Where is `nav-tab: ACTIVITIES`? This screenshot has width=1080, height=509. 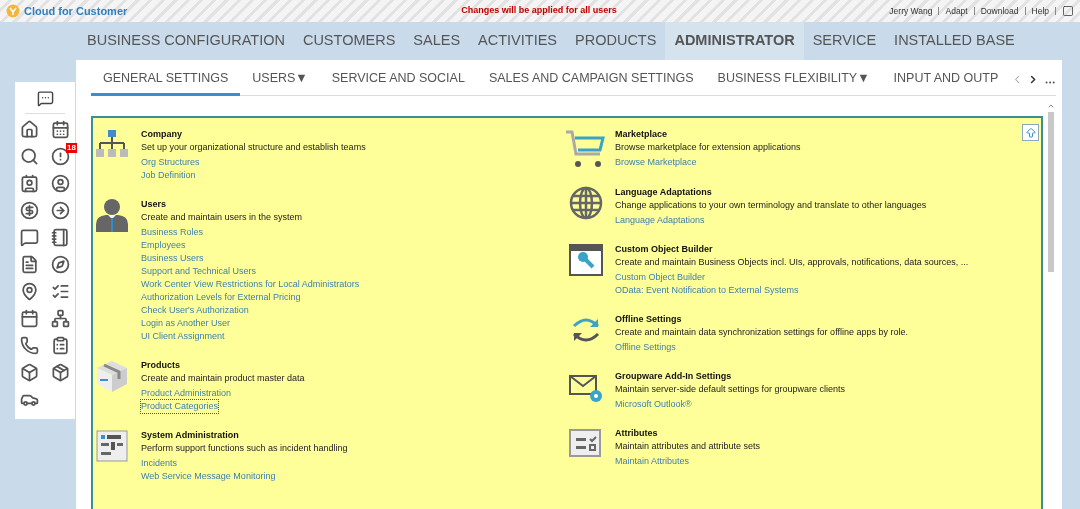 nav-tab: ACTIVITIES is located at coordinates (518, 41).